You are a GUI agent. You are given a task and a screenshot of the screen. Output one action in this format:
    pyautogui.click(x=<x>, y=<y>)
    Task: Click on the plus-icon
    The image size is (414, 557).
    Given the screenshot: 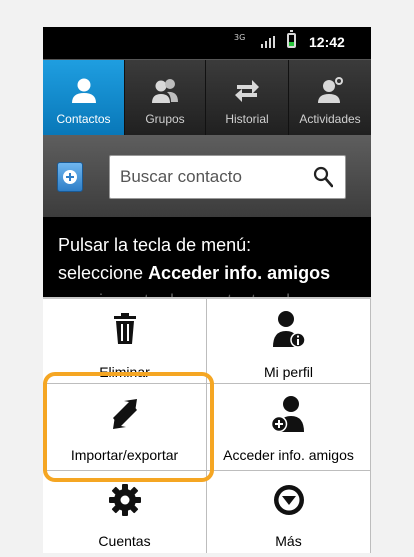 What is the action you would take?
    pyautogui.click(x=70, y=177)
    